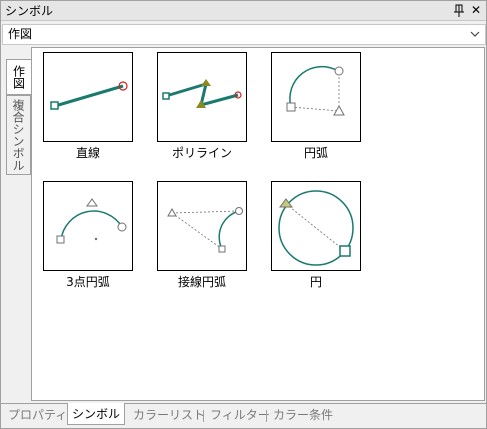 The image size is (487, 429). I want to click on circle-icon, so click(316, 228).